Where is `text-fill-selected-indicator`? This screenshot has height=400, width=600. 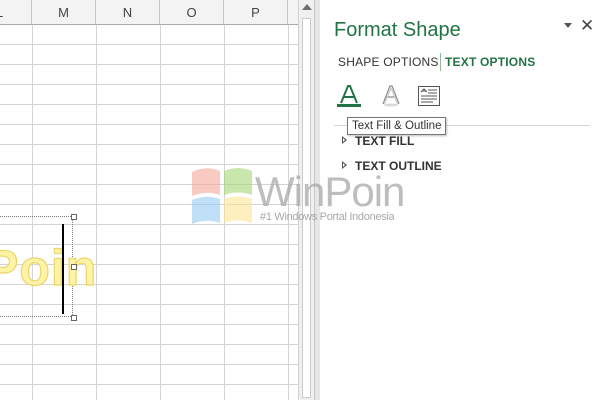
text-fill-selected-indicator is located at coordinates (349, 105).